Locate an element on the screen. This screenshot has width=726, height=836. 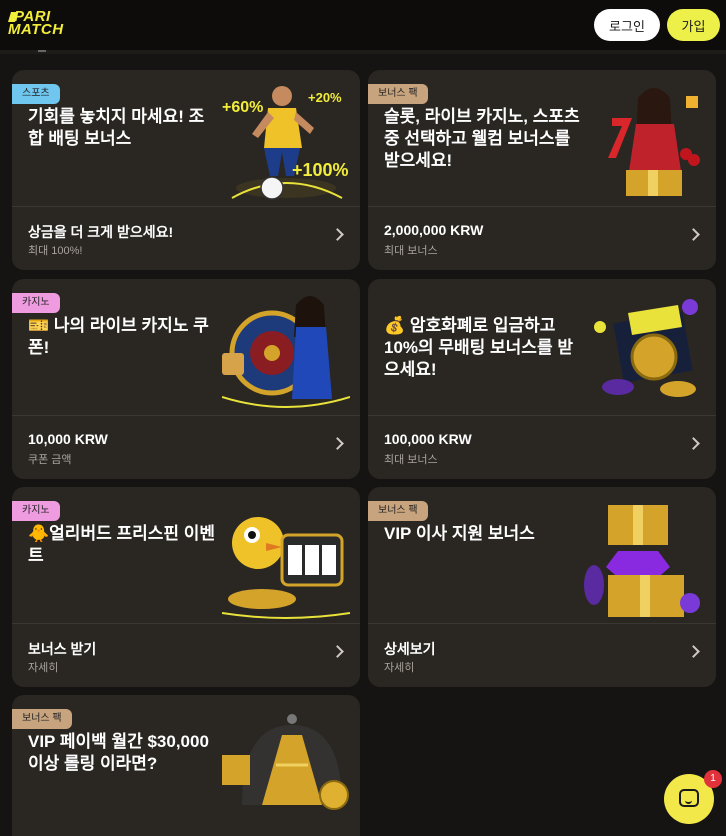
card-title: 💰 암호화폐로 입금하고 10%의 무배팅 보너스를 받으세요! is located at coordinates (478, 347).